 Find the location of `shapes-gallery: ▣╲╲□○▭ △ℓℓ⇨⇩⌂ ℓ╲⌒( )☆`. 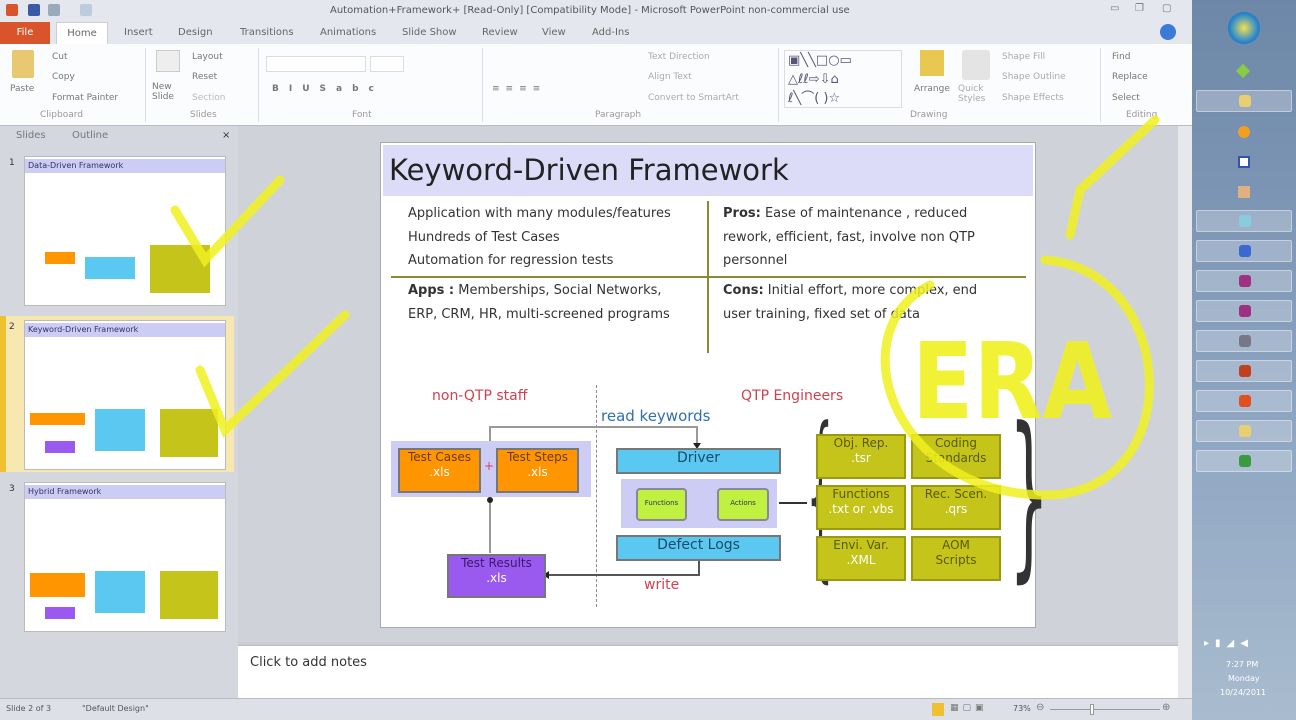

shapes-gallery: ▣╲╲□○▭ △ℓℓ⇨⇩⌂ ℓ╲⌒( )☆ is located at coordinates (843, 79).